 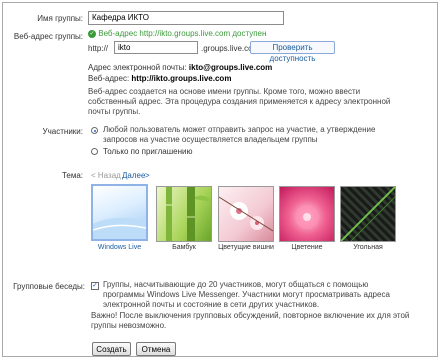 I want to click on members-label: Участники:, so click(x=62, y=131).